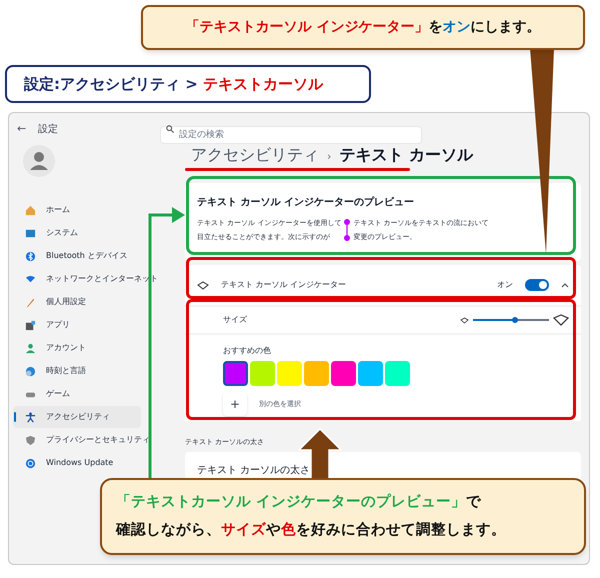 This screenshot has width=600, height=578. I want to click on sidebar-item: システム, so click(47, 233).